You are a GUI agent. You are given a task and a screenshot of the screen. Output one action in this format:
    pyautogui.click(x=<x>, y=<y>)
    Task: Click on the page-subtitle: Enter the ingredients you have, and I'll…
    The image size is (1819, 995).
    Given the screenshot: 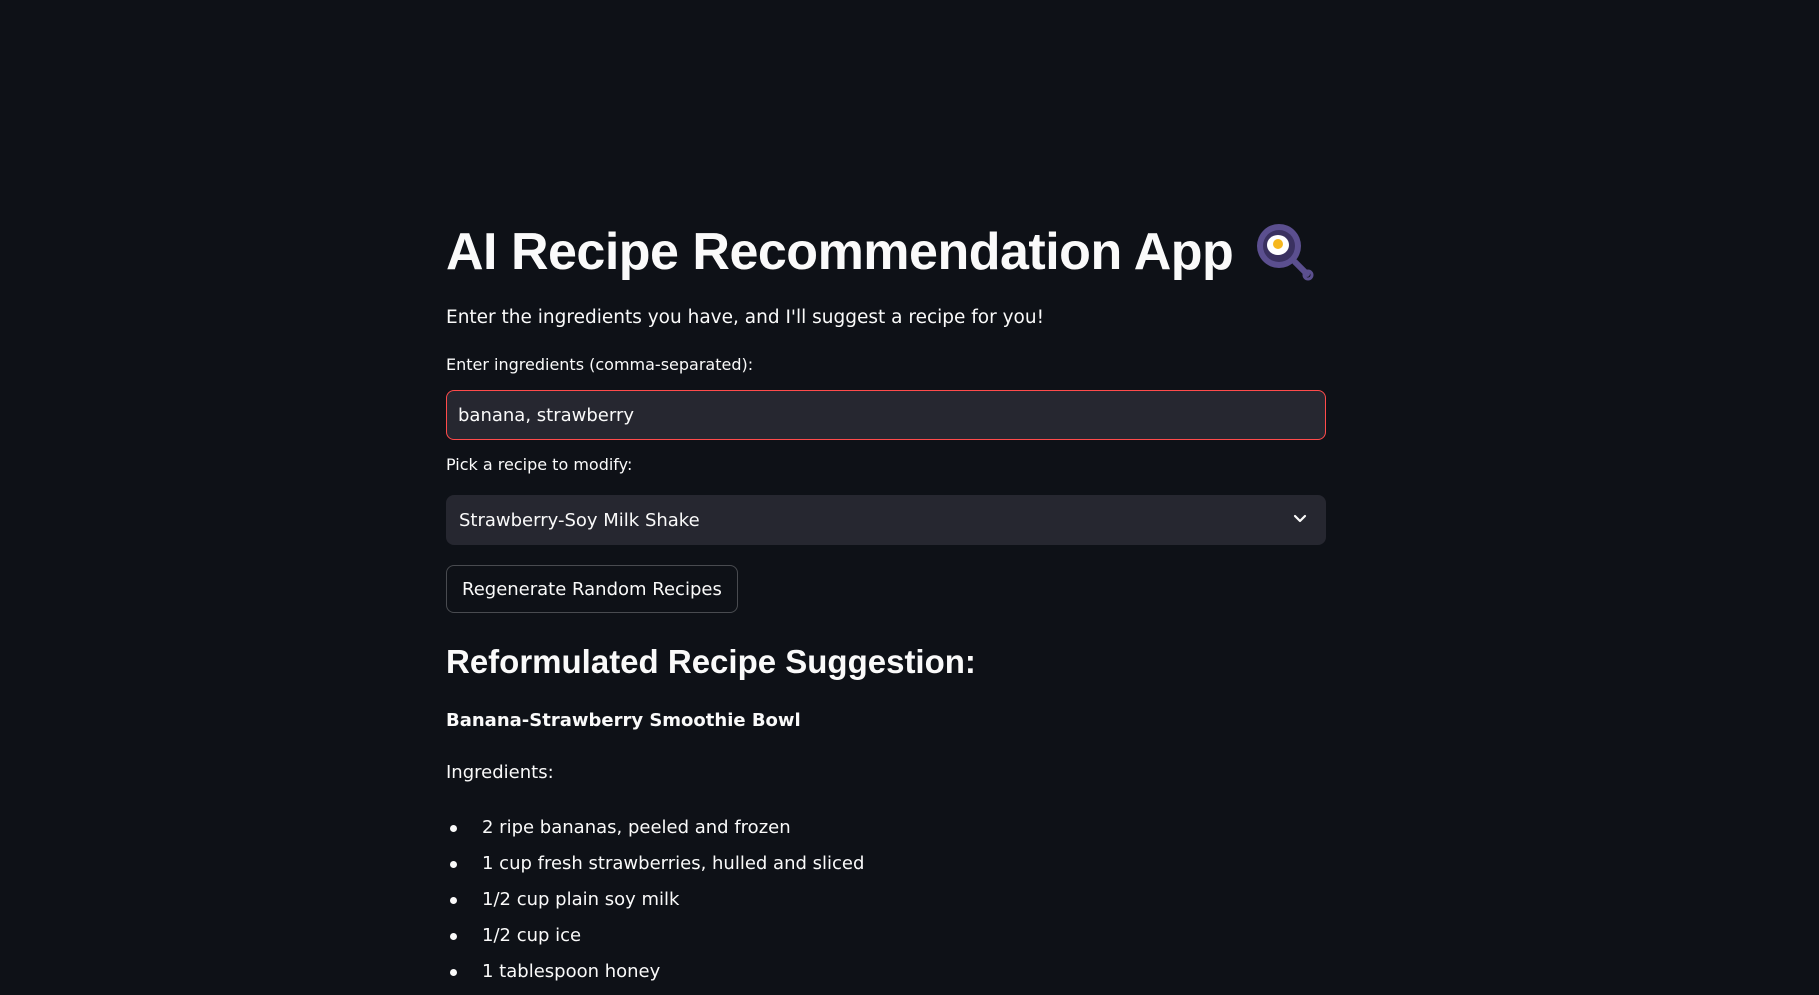 What is the action you would take?
    pyautogui.click(x=745, y=317)
    